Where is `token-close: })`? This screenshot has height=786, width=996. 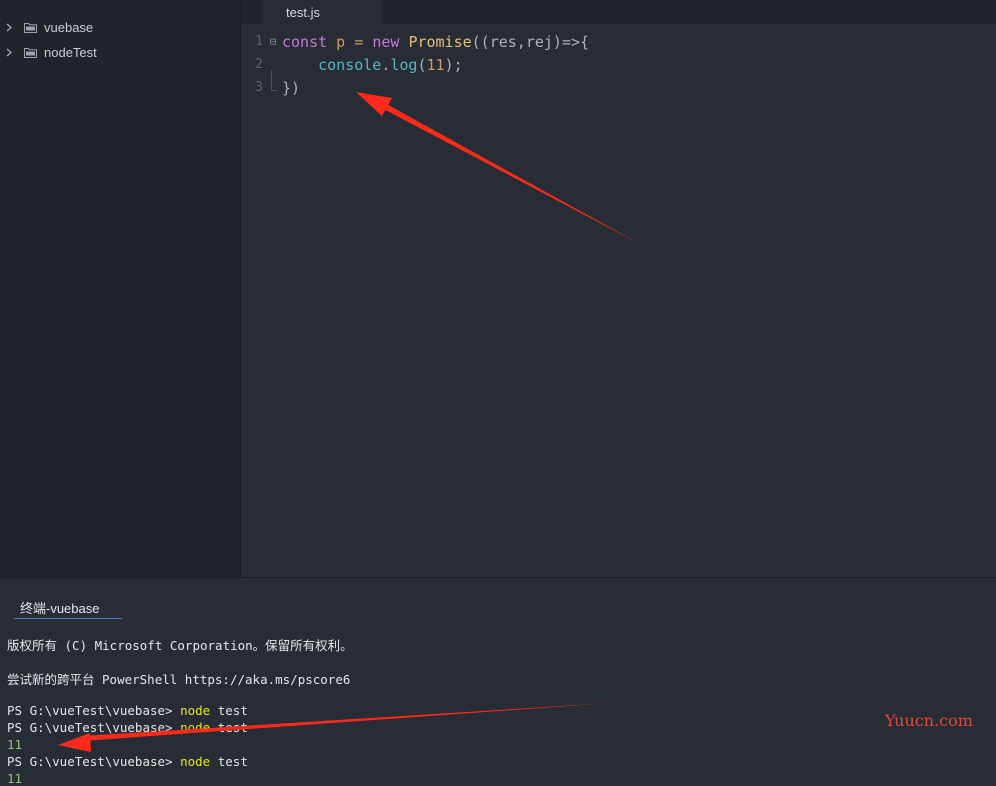 token-close: }) is located at coordinates (291, 87).